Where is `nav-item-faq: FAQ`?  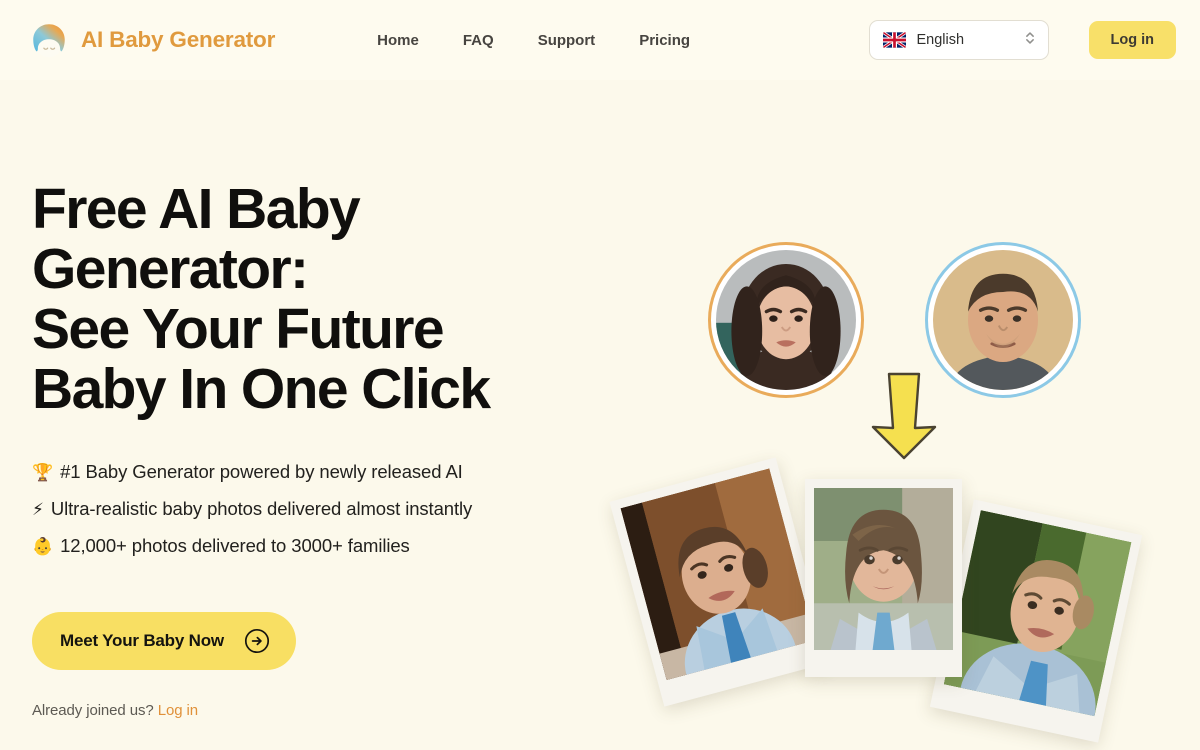 nav-item-faq: FAQ is located at coordinates (478, 40).